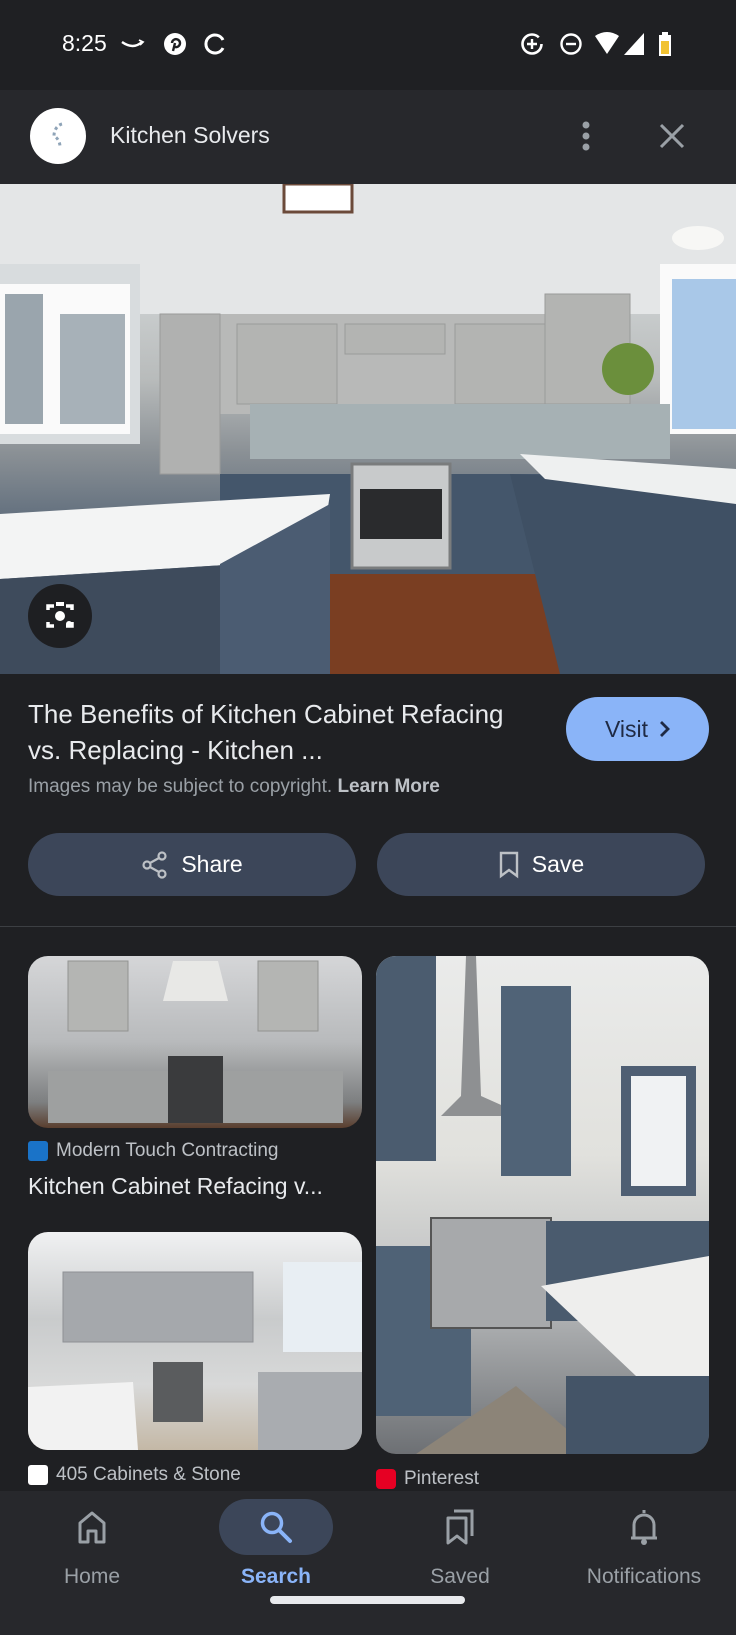 The width and height of the screenshot is (736, 1635). Describe the element at coordinates (92, 1527) in the screenshot. I see `home-icon` at that location.